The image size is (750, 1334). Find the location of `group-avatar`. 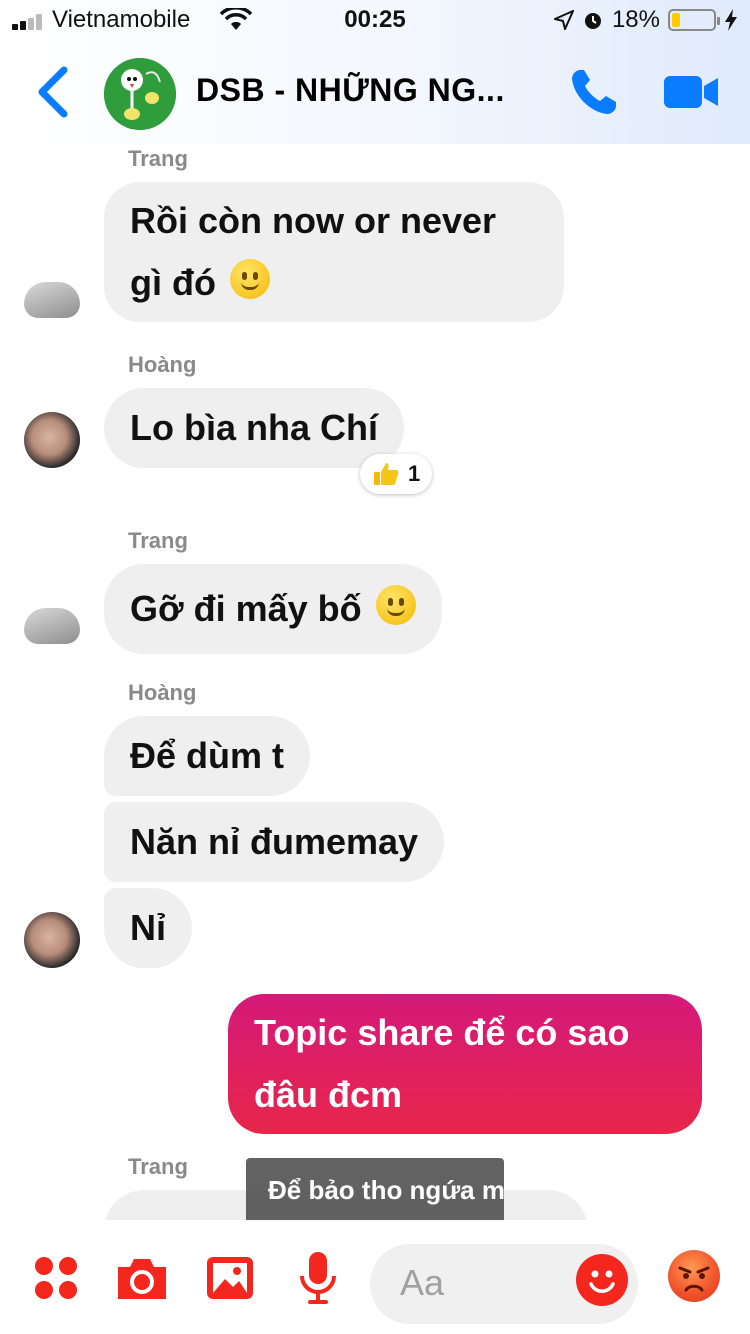

group-avatar is located at coordinates (140, 94).